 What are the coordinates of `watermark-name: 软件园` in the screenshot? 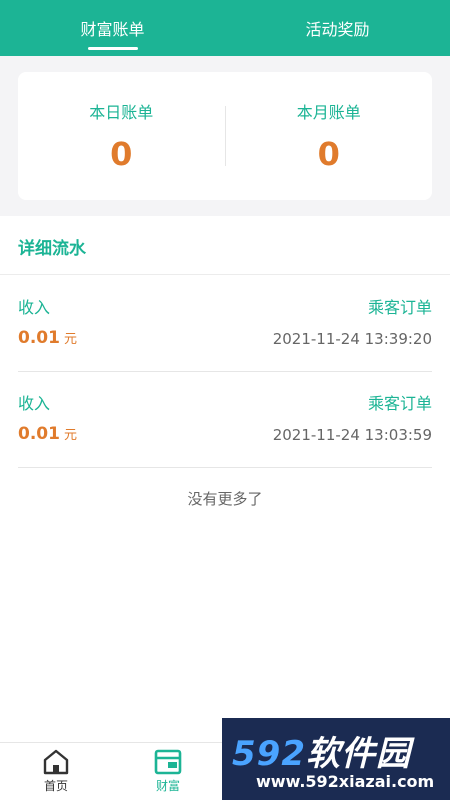 It's located at (358, 754).